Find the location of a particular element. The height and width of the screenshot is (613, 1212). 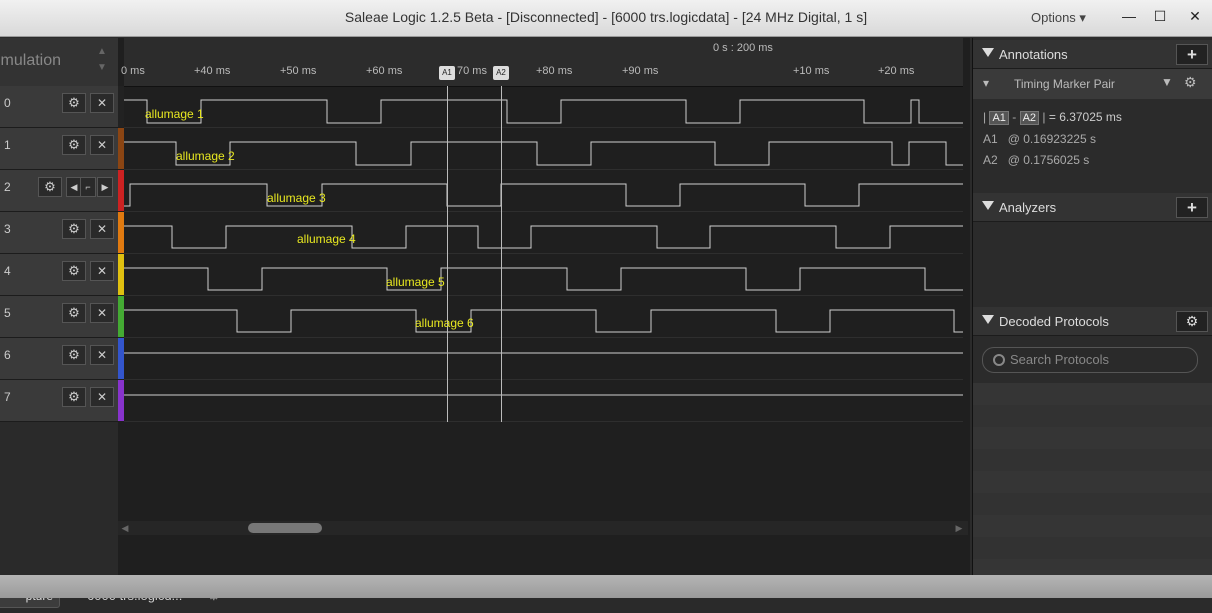

channel-row: l 0 ⚙ ✕ is located at coordinates (59, 107).